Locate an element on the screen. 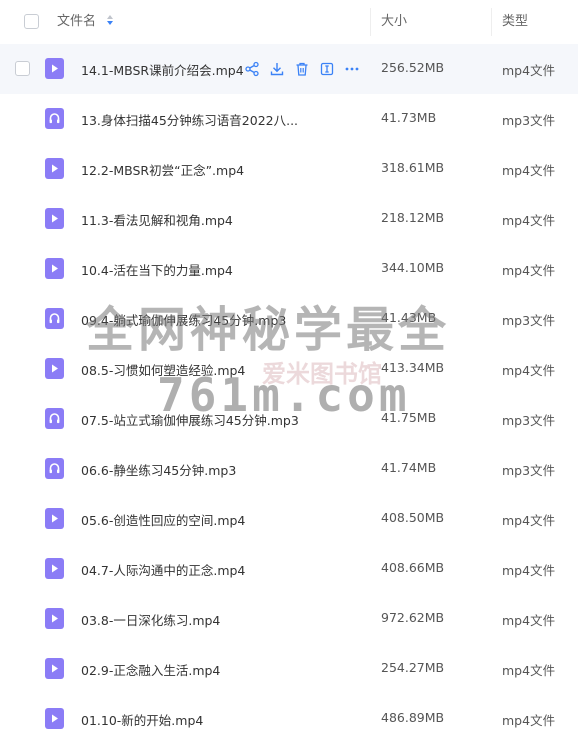  column-header-name-label: 文件名 is located at coordinates (77, 21).